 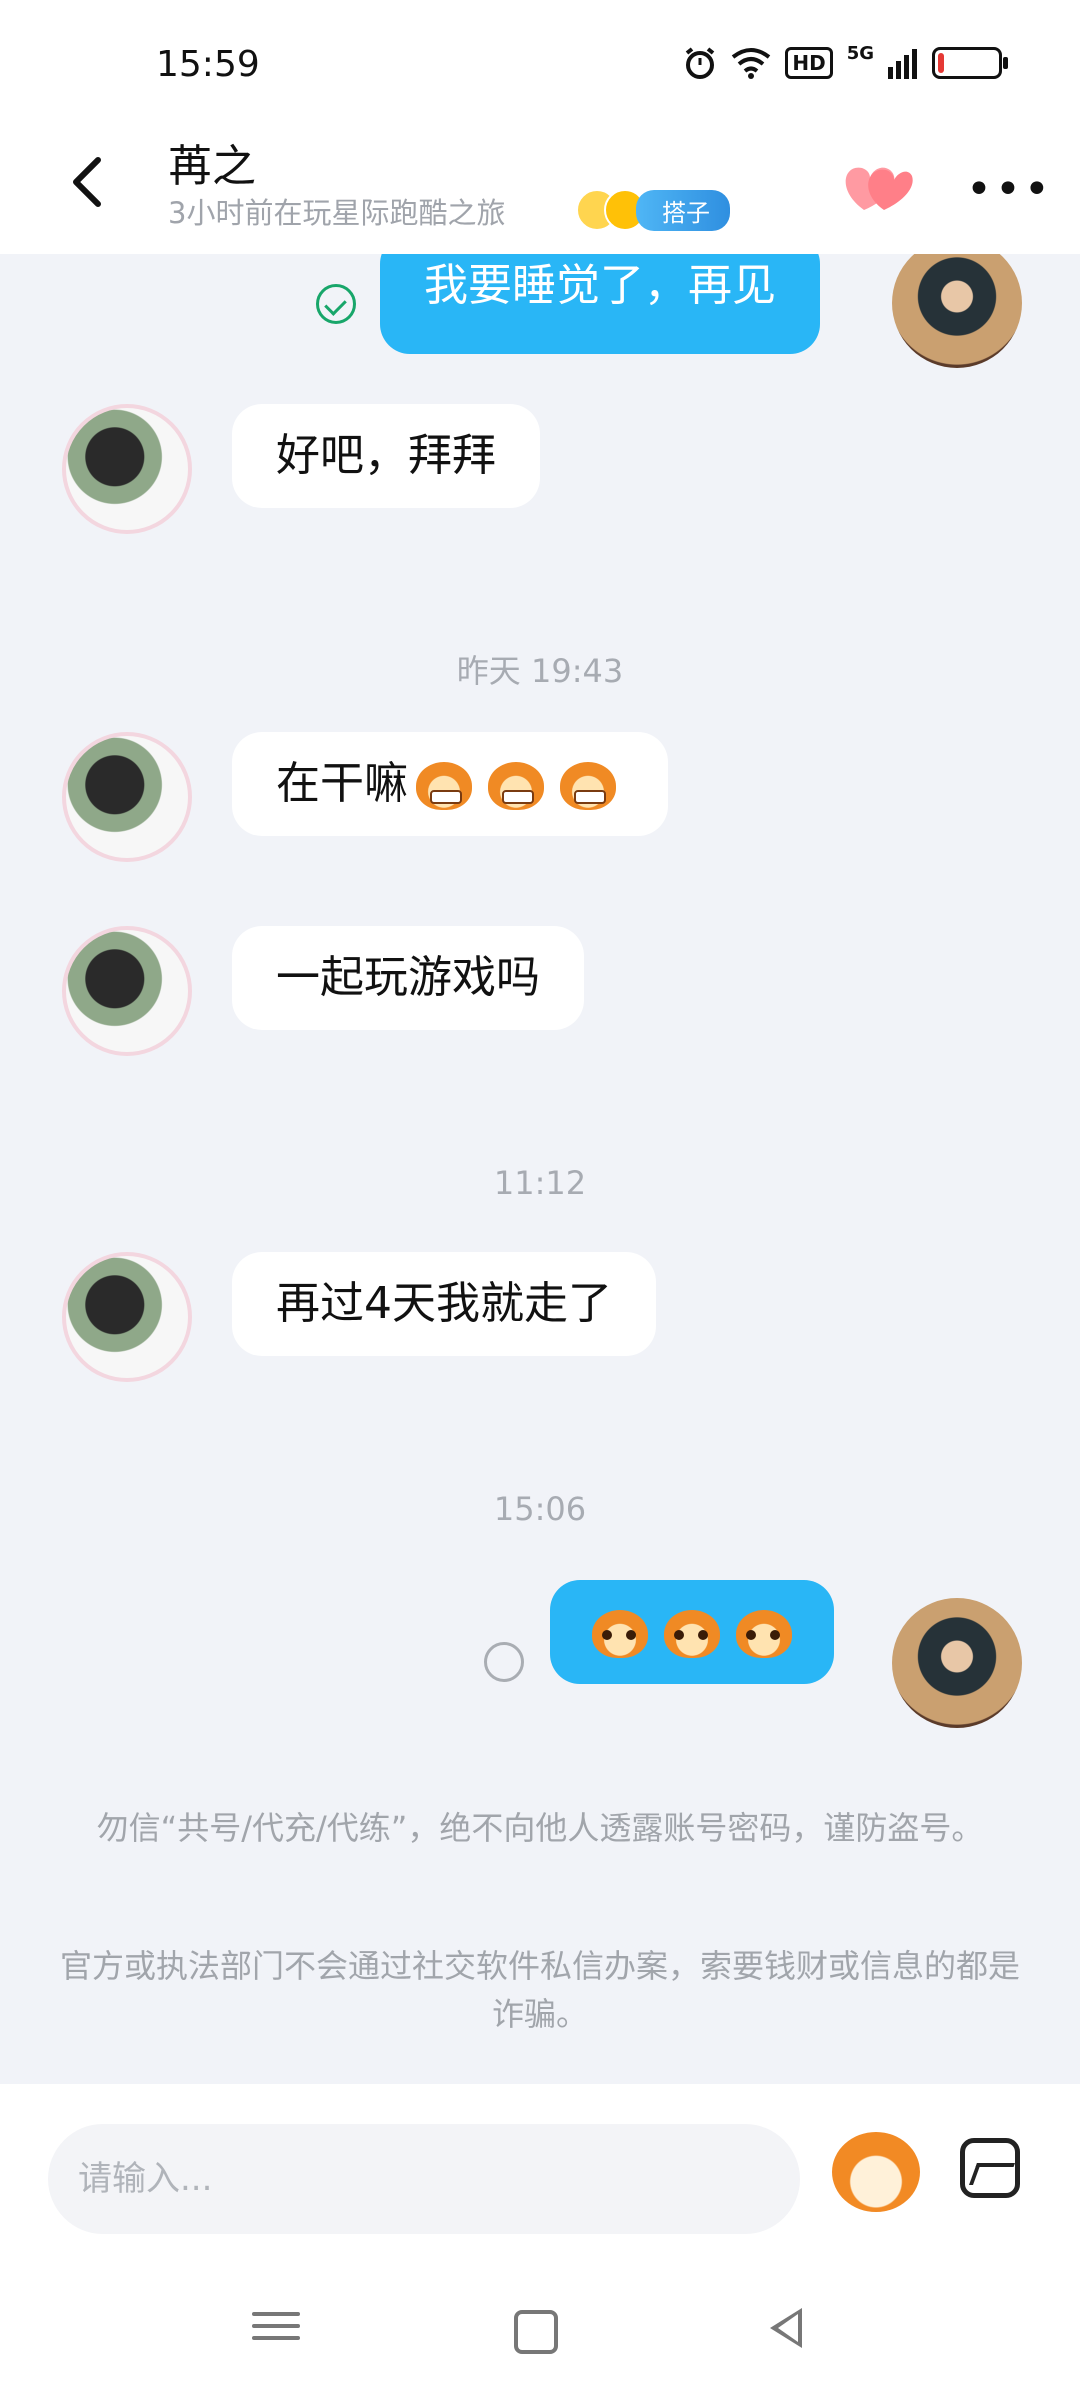 What do you see at coordinates (683, 210) in the screenshot?
I see `tag-label: 搭子` at bounding box center [683, 210].